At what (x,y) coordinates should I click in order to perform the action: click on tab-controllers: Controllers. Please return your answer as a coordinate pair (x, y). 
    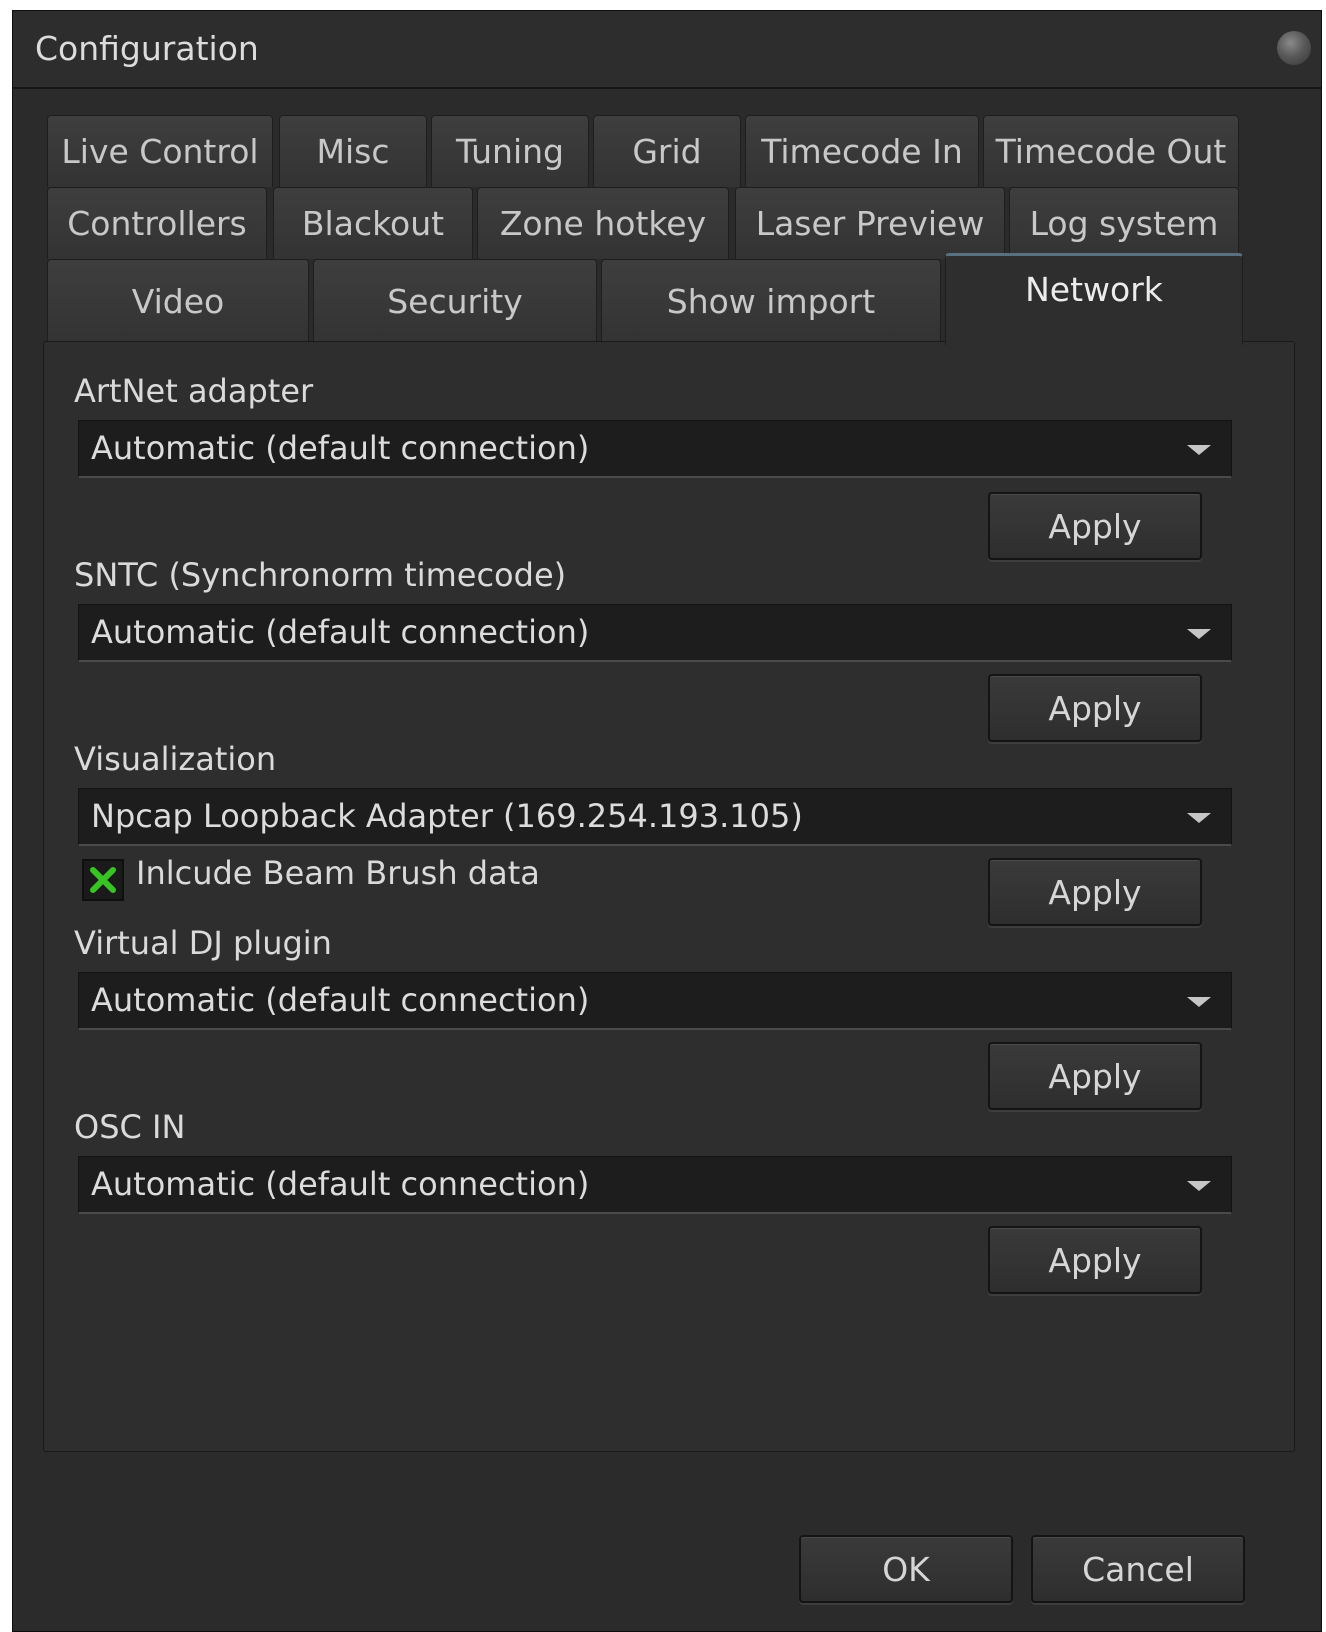
    Looking at the image, I should click on (157, 223).